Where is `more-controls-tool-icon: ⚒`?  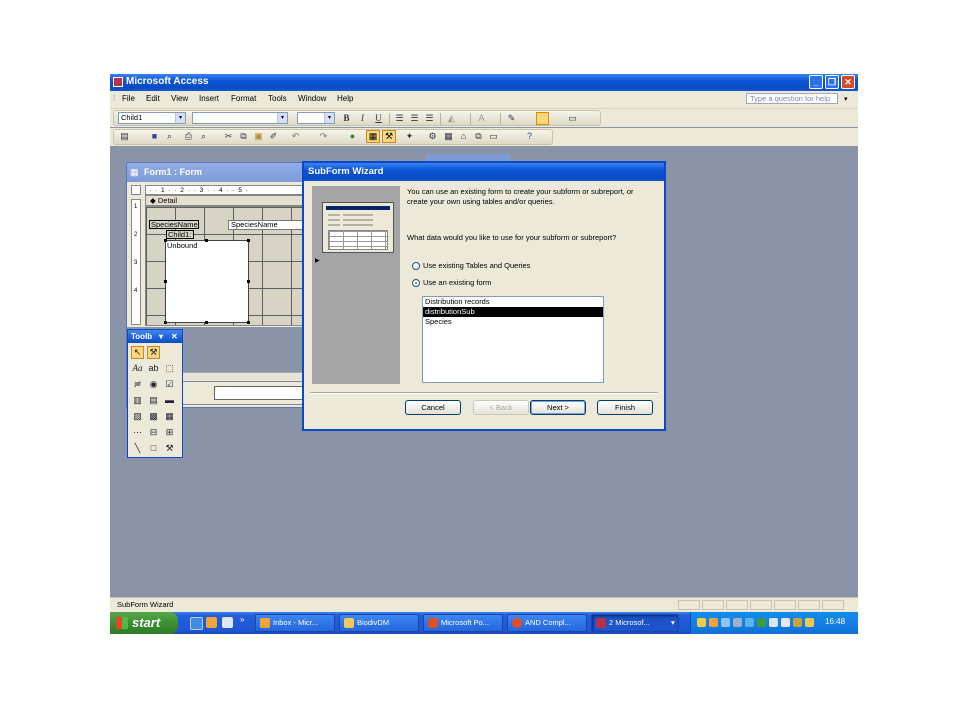 more-controls-tool-icon: ⚒ is located at coordinates (169, 448).